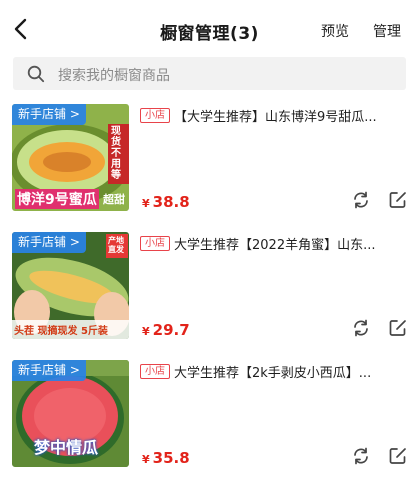 This screenshot has width=419, height=482. What do you see at coordinates (114, 199) in the screenshot?
I see `thumb-caption-2: 超甜` at bounding box center [114, 199].